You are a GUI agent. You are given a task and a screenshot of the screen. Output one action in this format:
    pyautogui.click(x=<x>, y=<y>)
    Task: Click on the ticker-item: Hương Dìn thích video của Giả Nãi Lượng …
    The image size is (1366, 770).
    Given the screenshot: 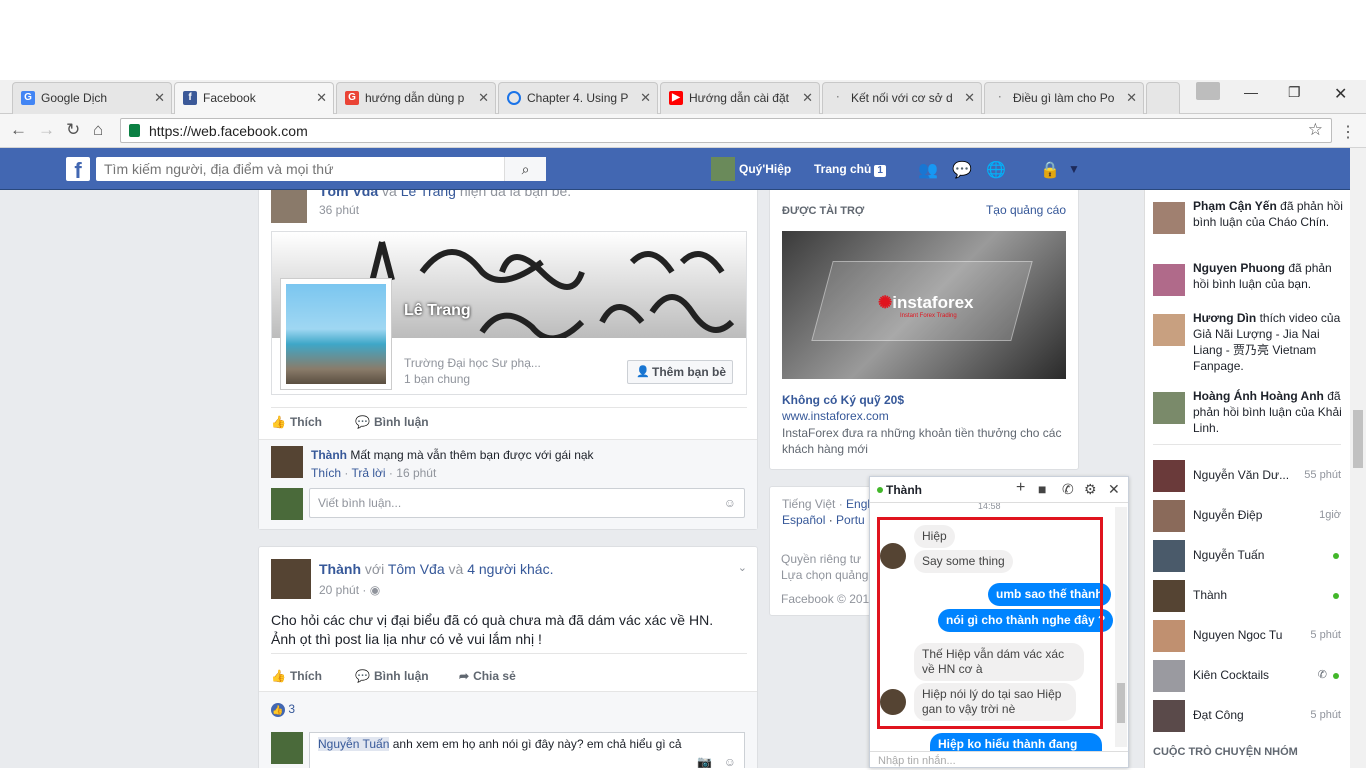 What is the action you would take?
    pyautogui.click(x=1248, y=346)
    